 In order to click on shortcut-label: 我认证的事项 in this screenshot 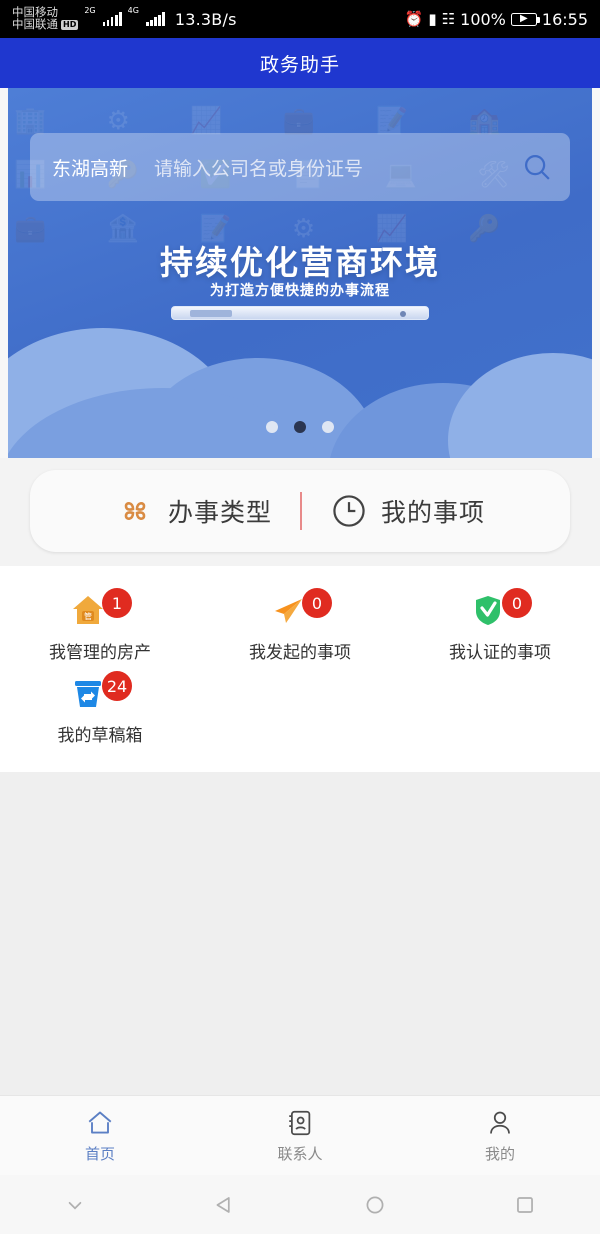, I will do `click(500, 653)`.